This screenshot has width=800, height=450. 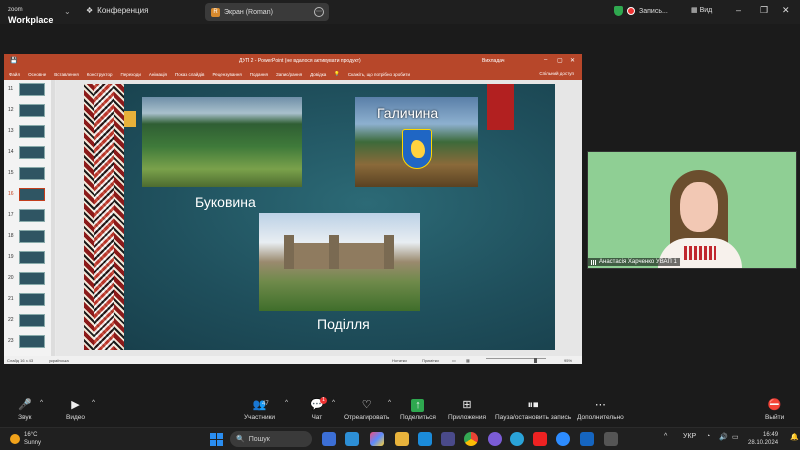 What do you see at coordinates (735, 437) in the screenshot?
I see `battery-icon: ▭` at bounding box center [735, 437].